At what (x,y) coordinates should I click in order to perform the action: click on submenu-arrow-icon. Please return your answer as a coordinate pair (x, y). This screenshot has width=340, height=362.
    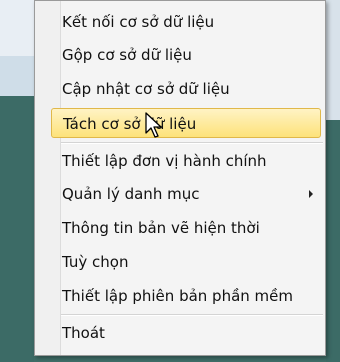
    Looking at the image, I should click on (311, 194).